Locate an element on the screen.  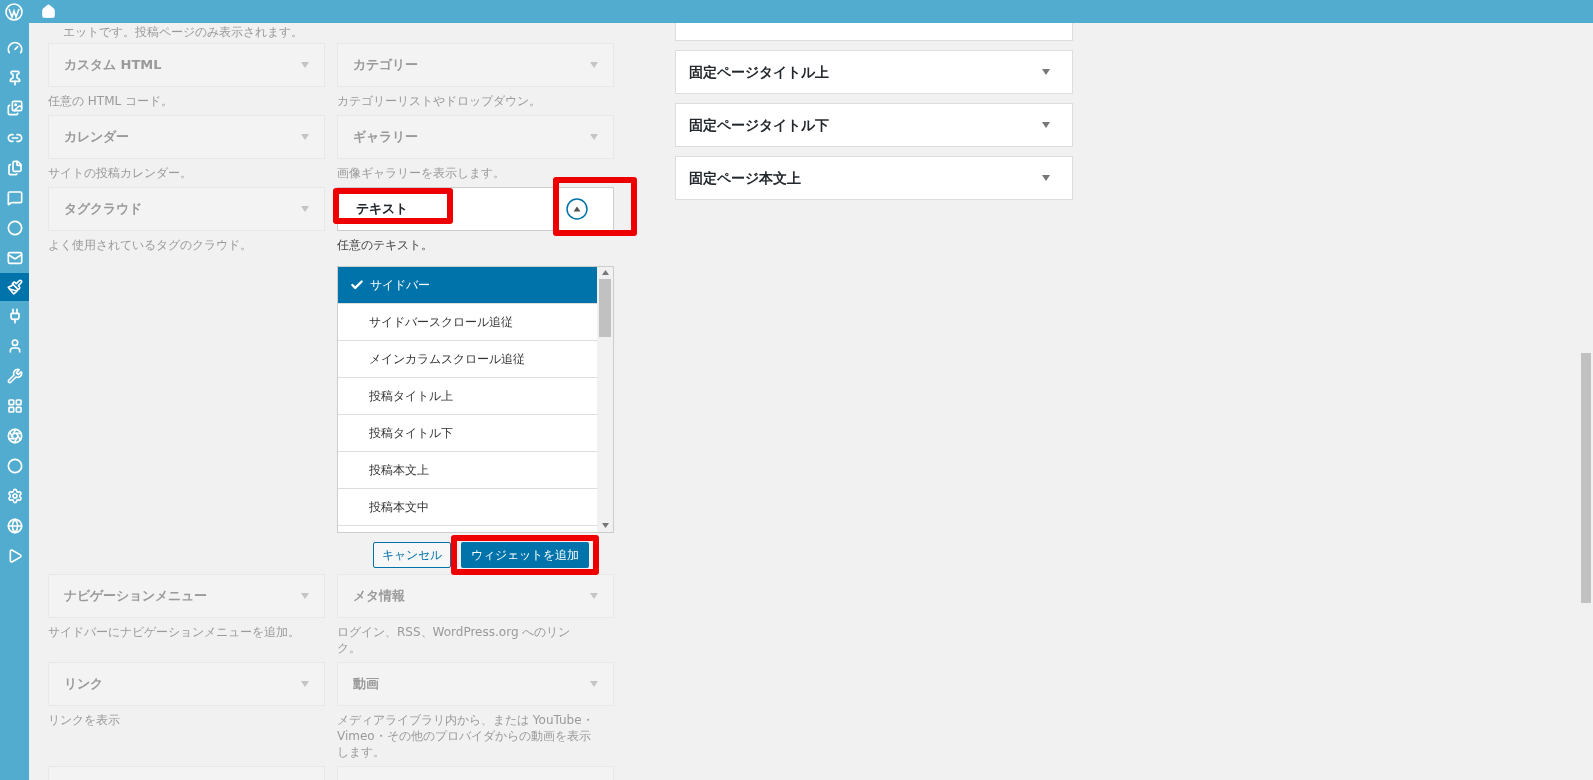
widget-description: メディアライブラリ内から、または YouTube・Vimeo・その他のプロバイダからの動画を表示します。 is located at coordinates (466, 736).